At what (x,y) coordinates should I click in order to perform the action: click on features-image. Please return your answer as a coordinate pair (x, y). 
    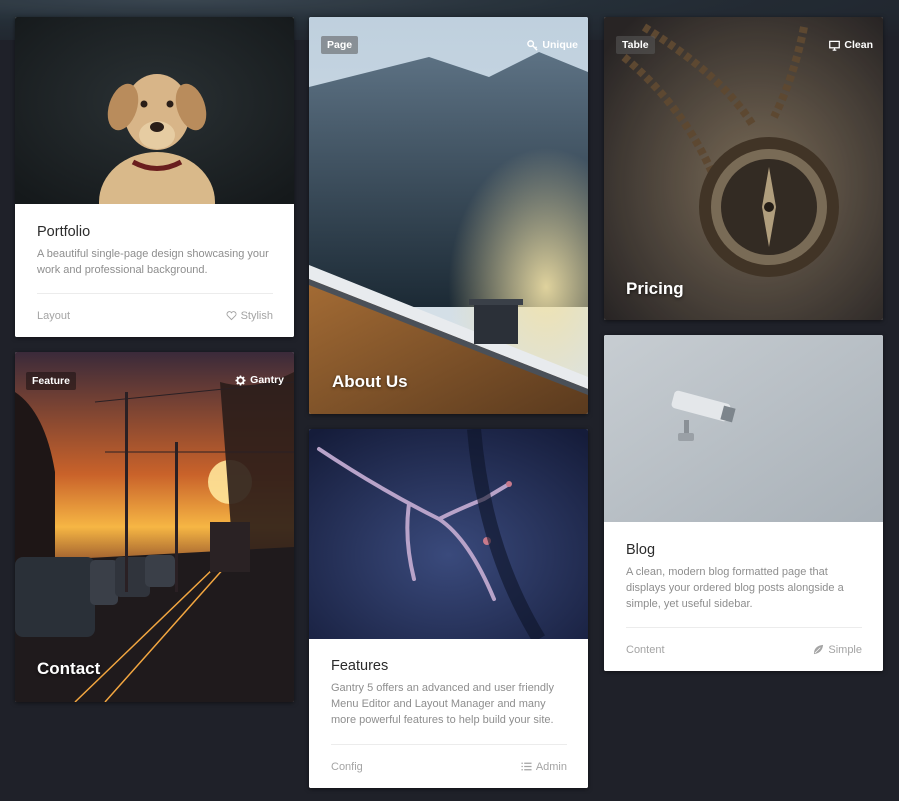
    Looking at the image, I should click on (448, 534).